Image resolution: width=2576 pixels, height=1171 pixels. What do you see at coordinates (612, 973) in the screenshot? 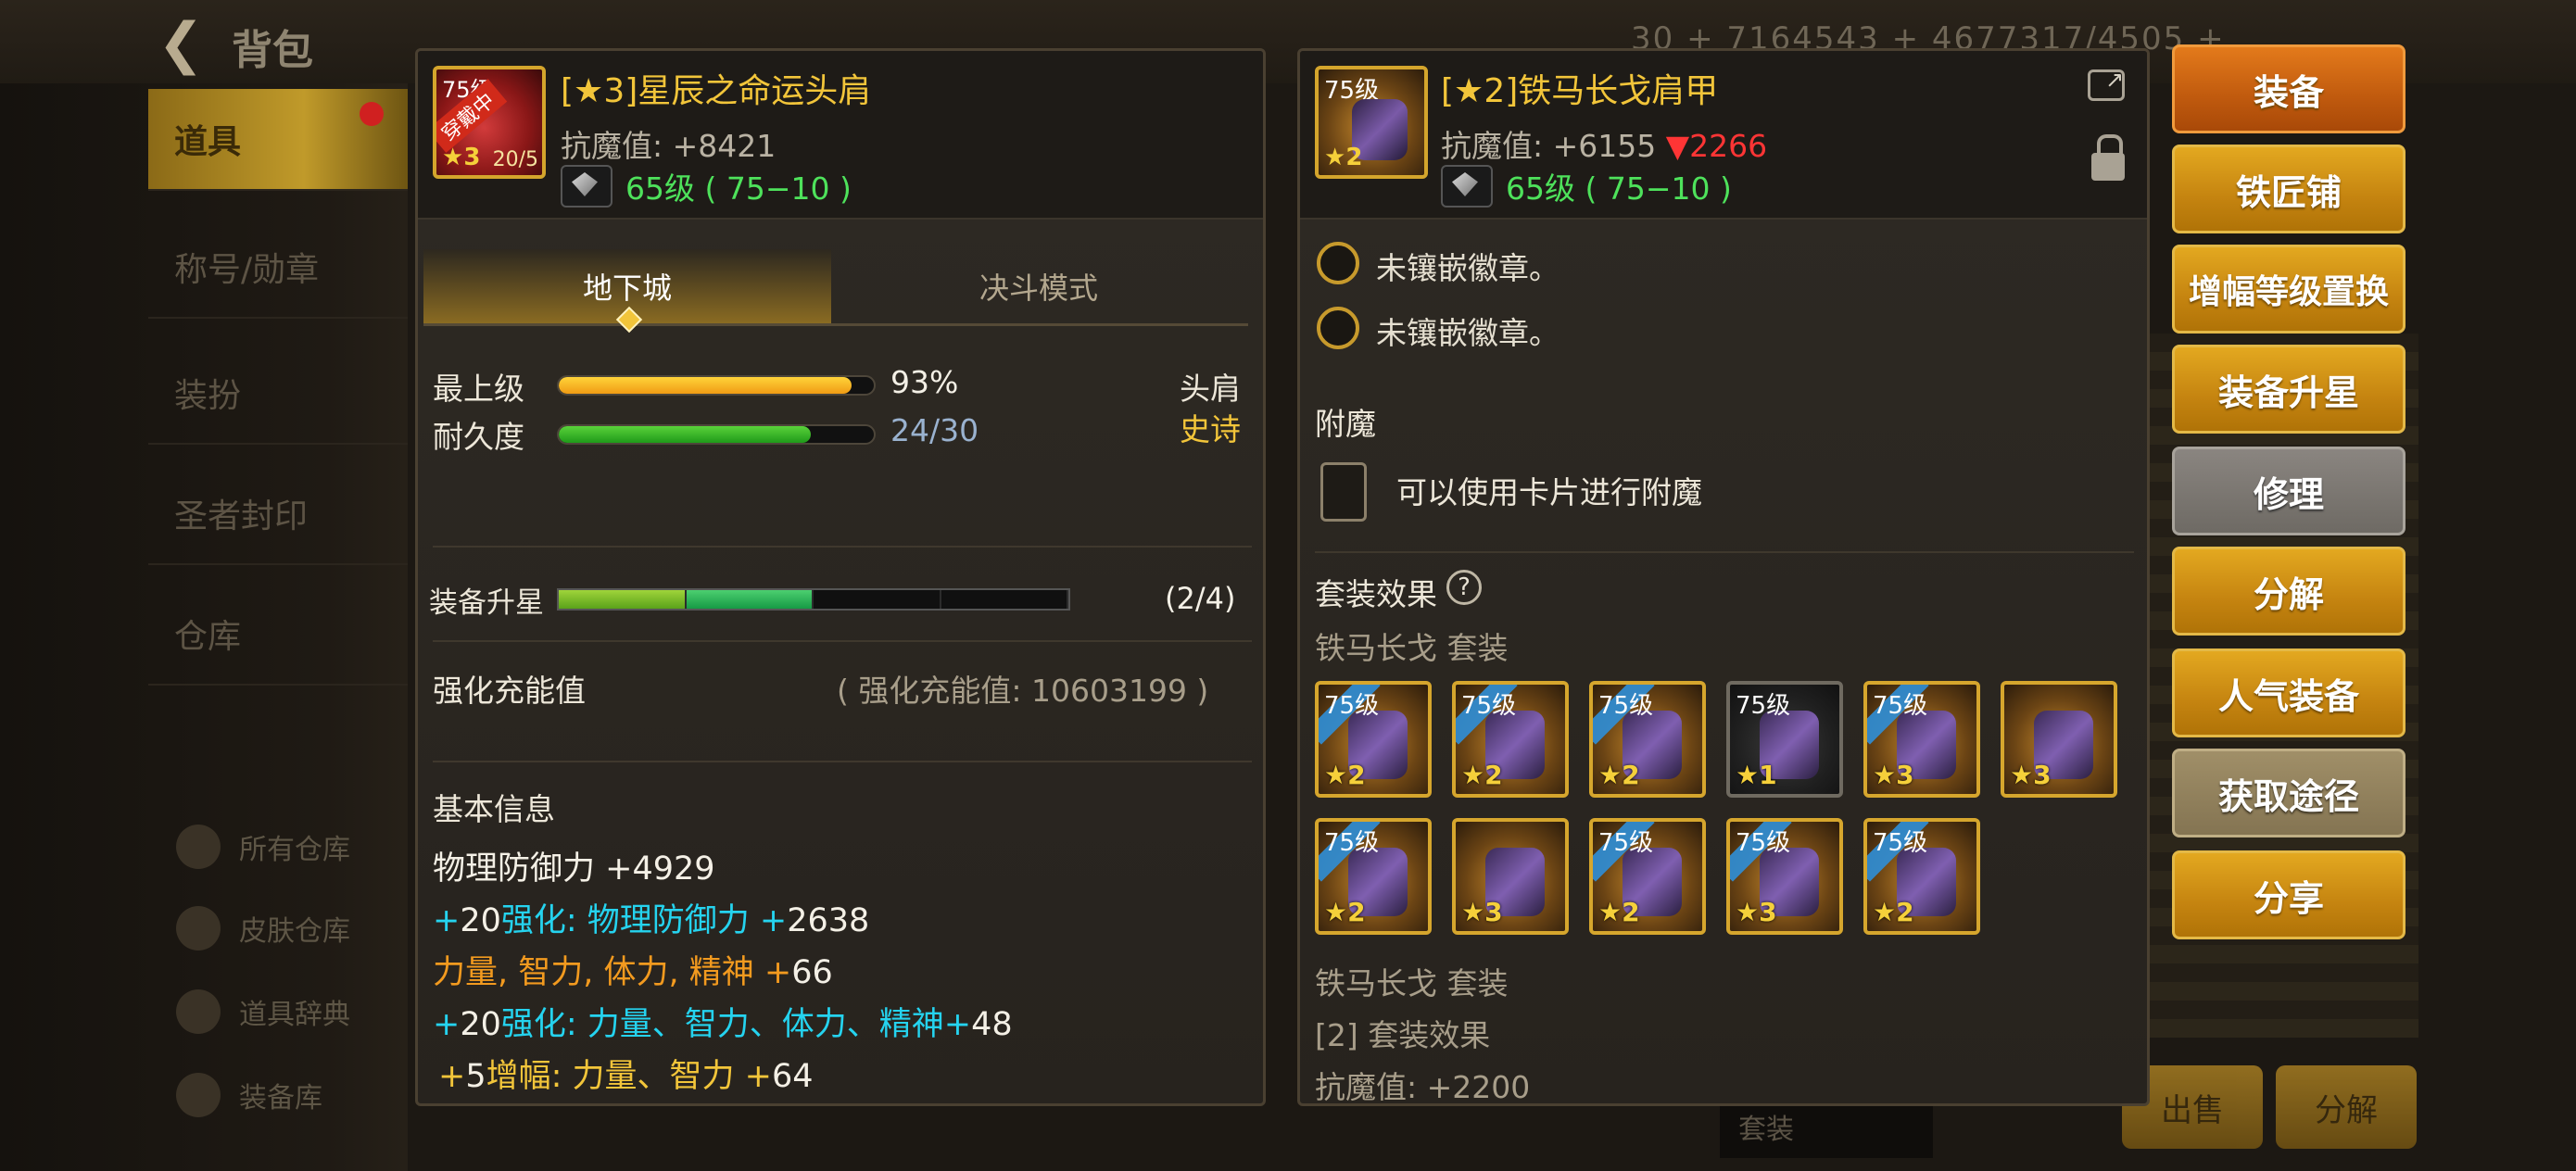
I see `stat-text: 力量, 智力, 体力, 精神 +` at bounding box center [612, 973].